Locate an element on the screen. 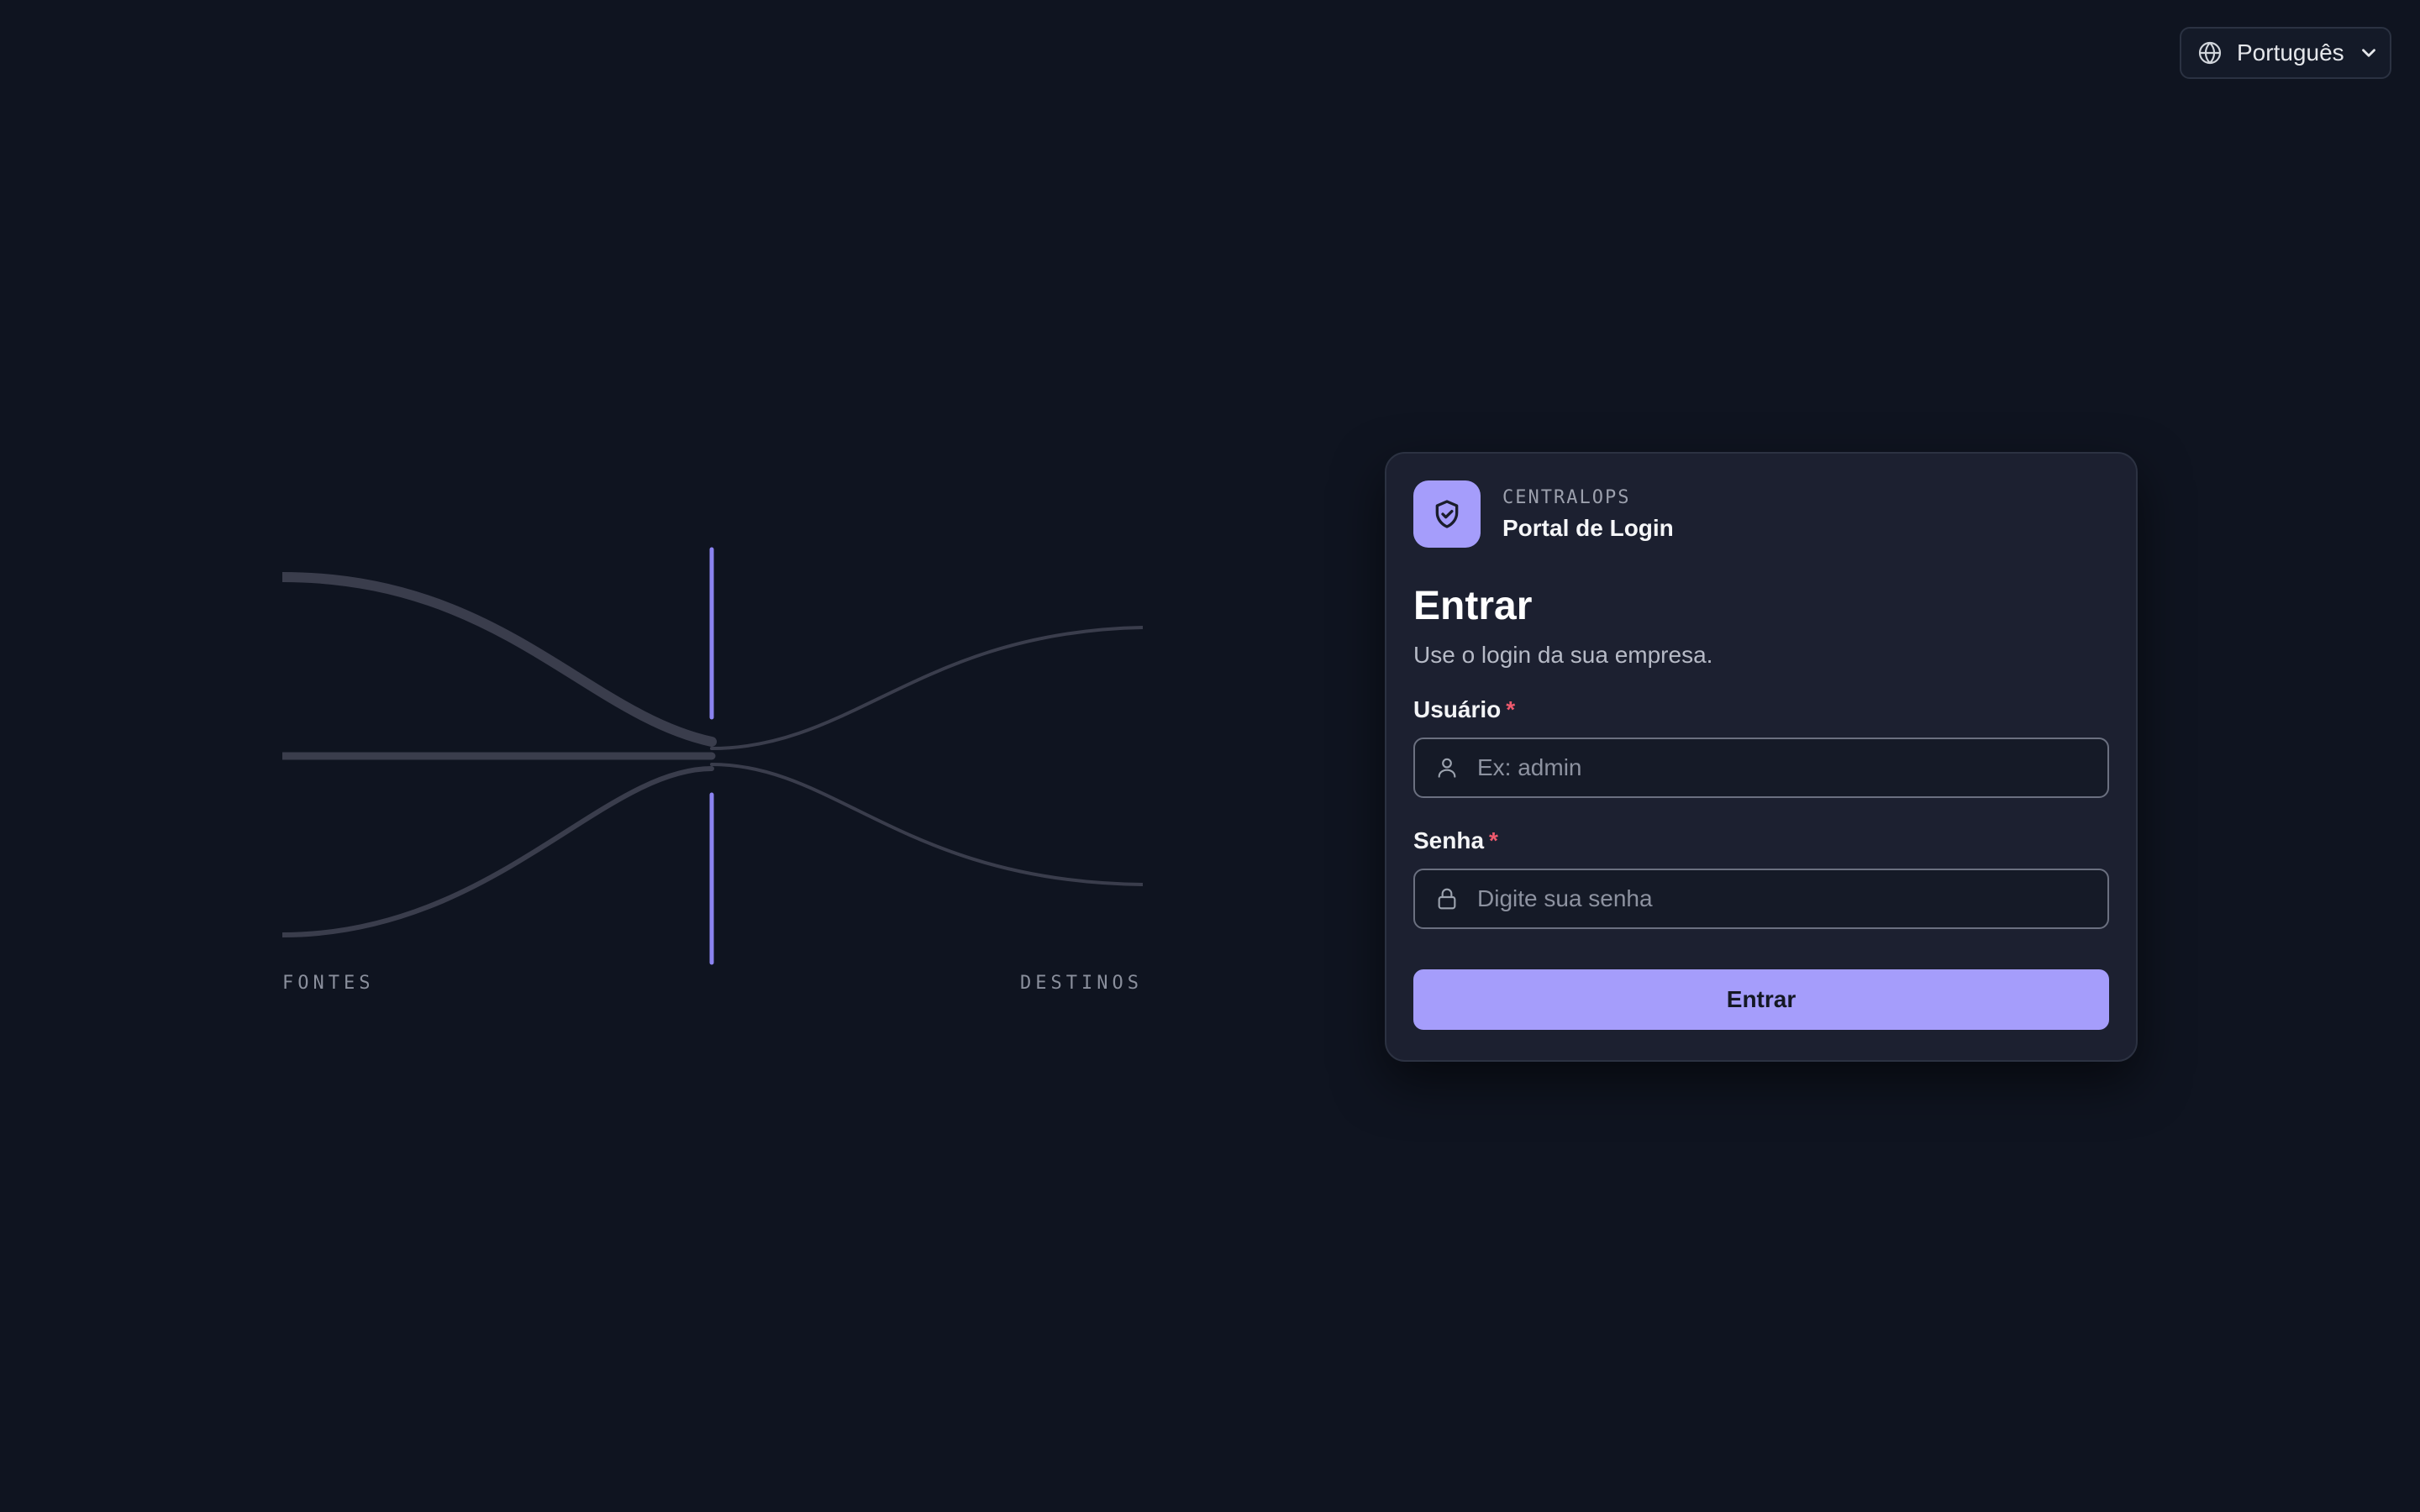  password-label-text: Senha is located at coordinates (1449, 840).